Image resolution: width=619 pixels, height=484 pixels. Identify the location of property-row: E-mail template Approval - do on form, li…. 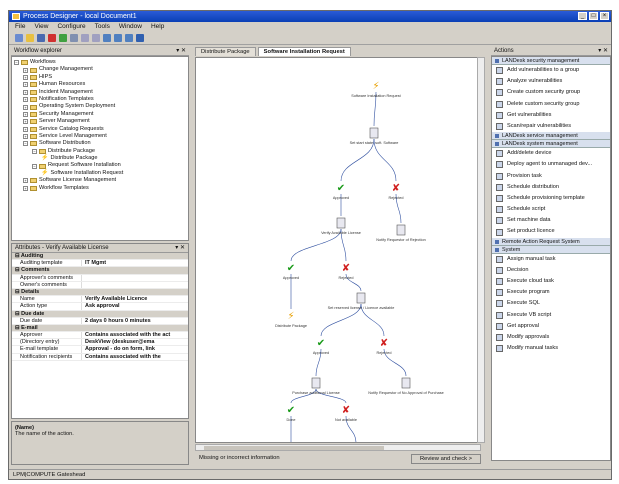
(100, 350).